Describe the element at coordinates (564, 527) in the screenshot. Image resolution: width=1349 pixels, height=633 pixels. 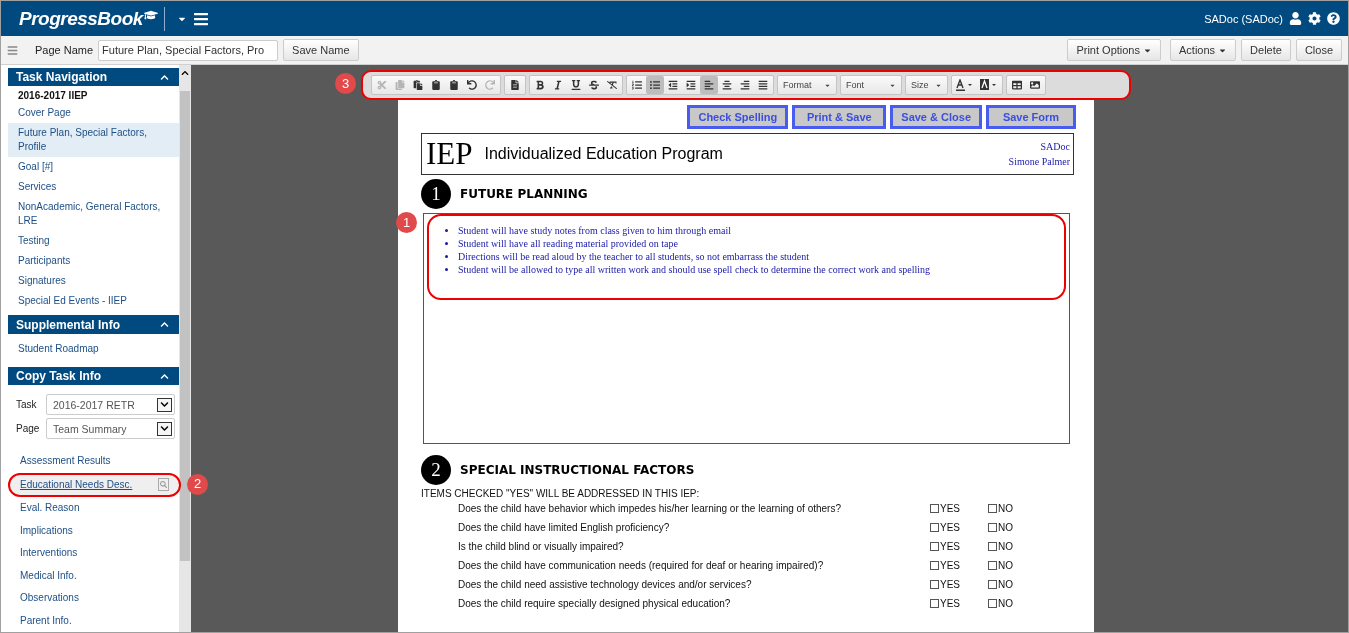
I see `question-text: Does the child have limited English proficiency?` at that location.